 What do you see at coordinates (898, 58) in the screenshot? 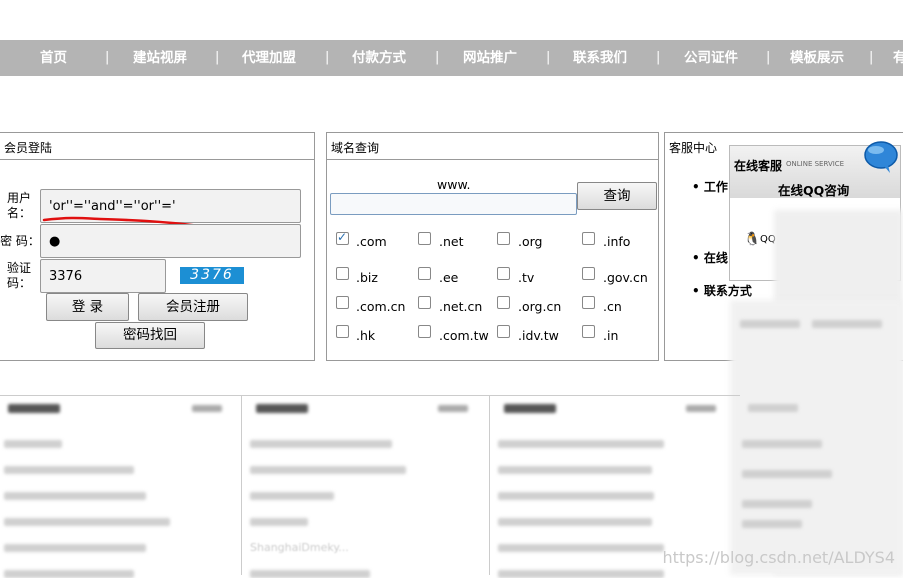
I see `nav-more: 有` at bounding box center [898, 58].